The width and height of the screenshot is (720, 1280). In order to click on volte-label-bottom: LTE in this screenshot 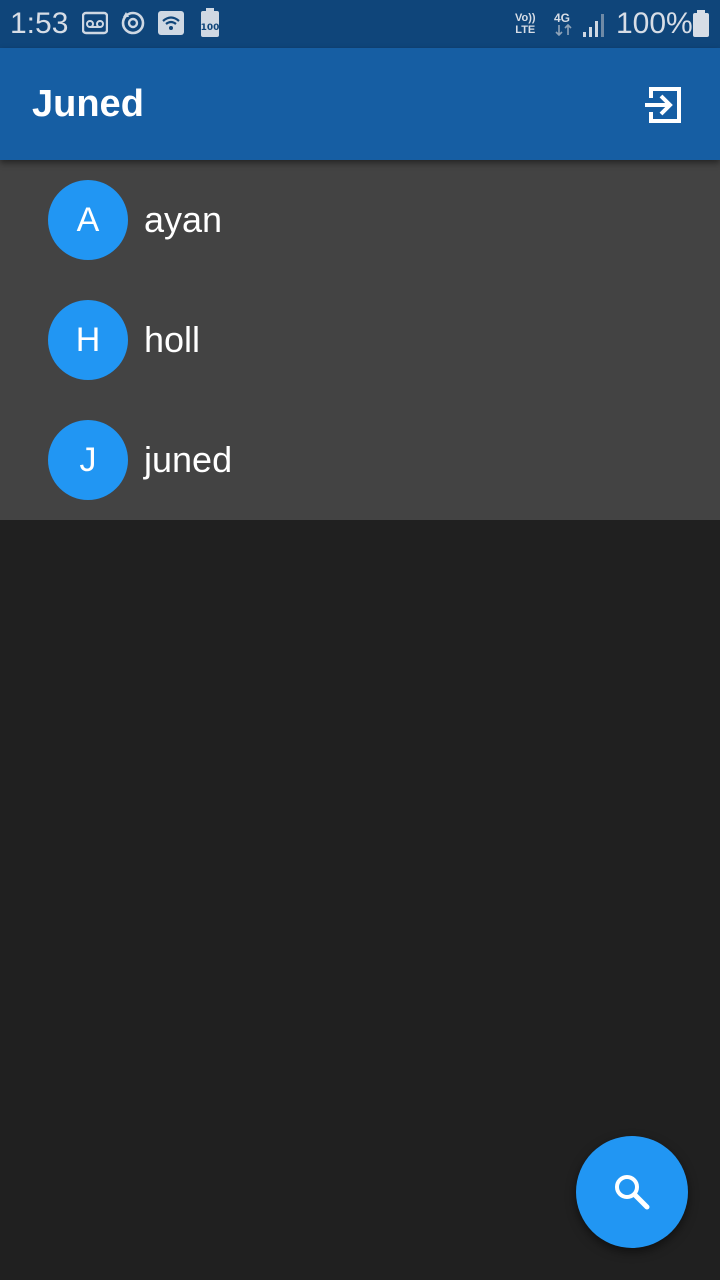, I will do `click(525, 30)`.